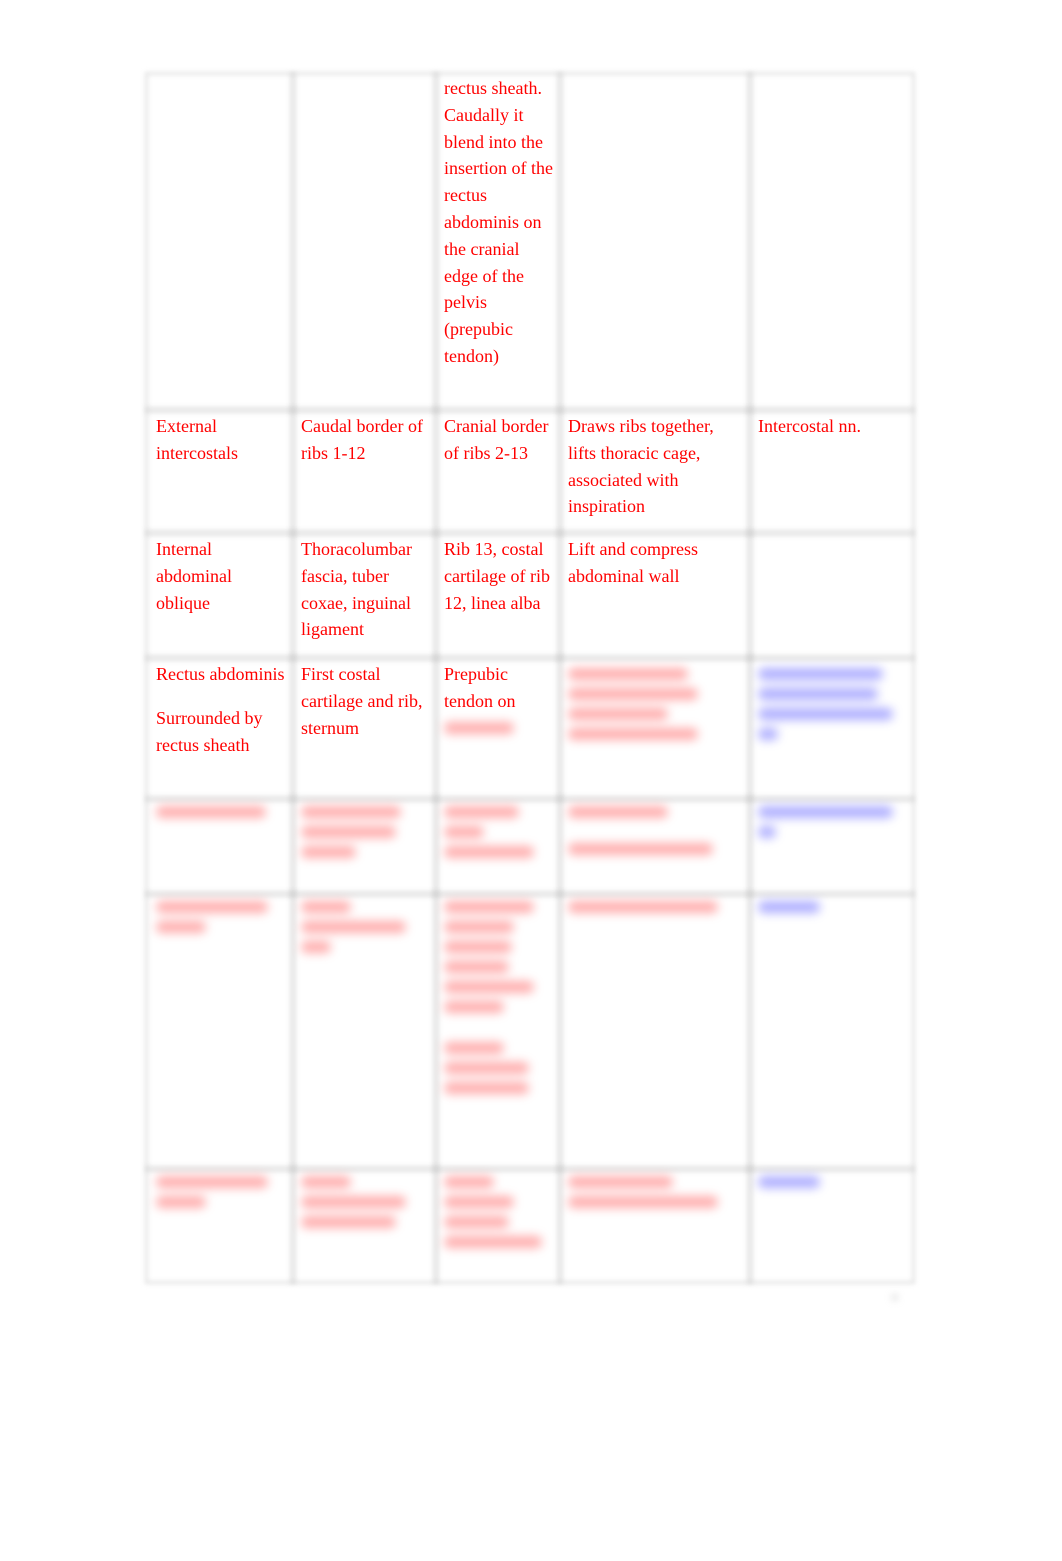 The image size is (1062, 1561). What do you see at coordinates (364, 728) in the screenshot?
I see `origin-cell: First costal cartilage and rib, sternum` at bounding box center [364, 728].